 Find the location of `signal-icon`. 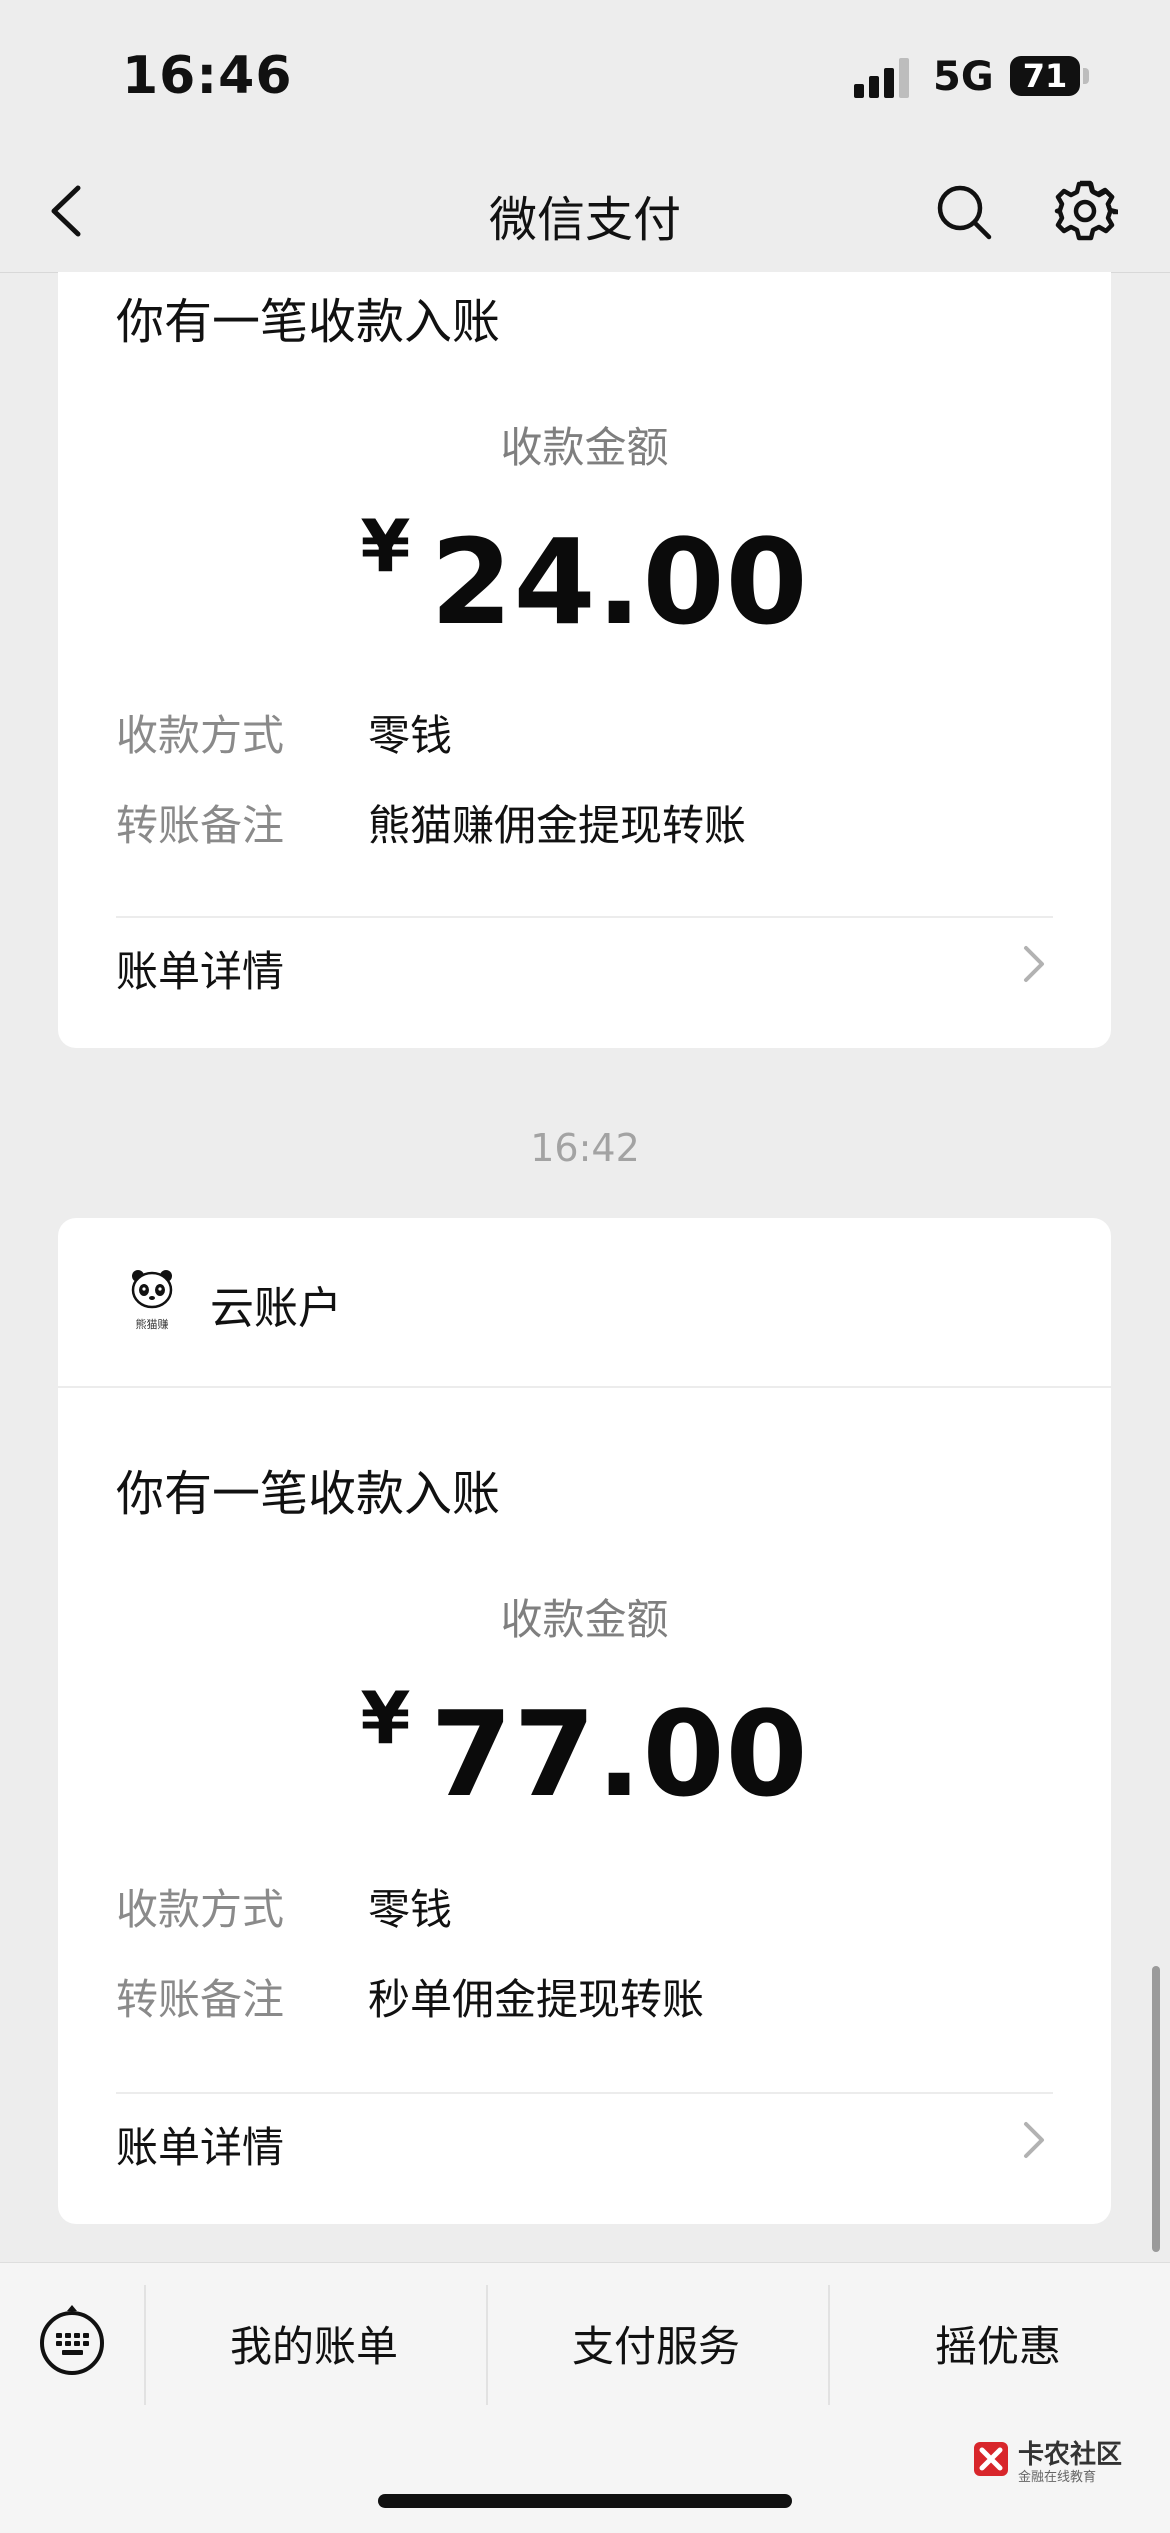

signal-icon is located at coordinates (883, 78).